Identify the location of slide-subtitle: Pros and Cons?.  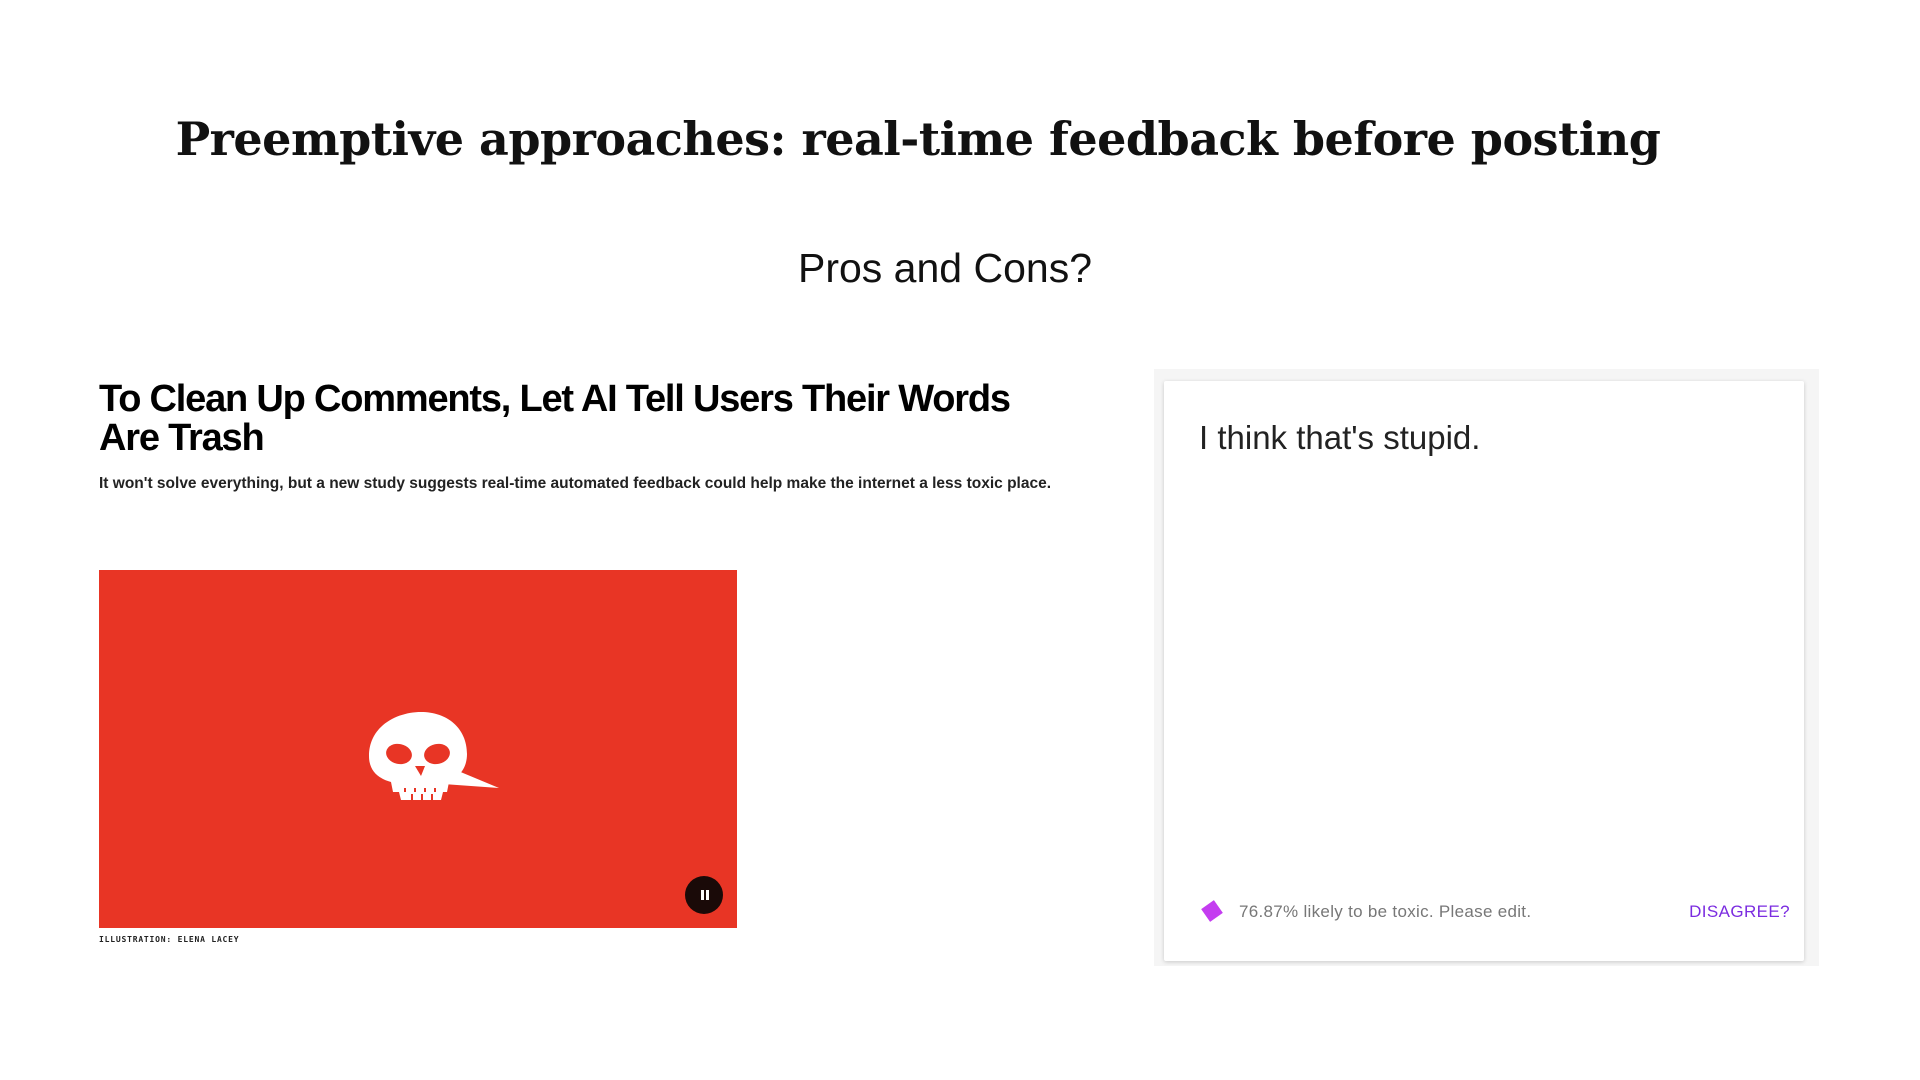
(944, 268).